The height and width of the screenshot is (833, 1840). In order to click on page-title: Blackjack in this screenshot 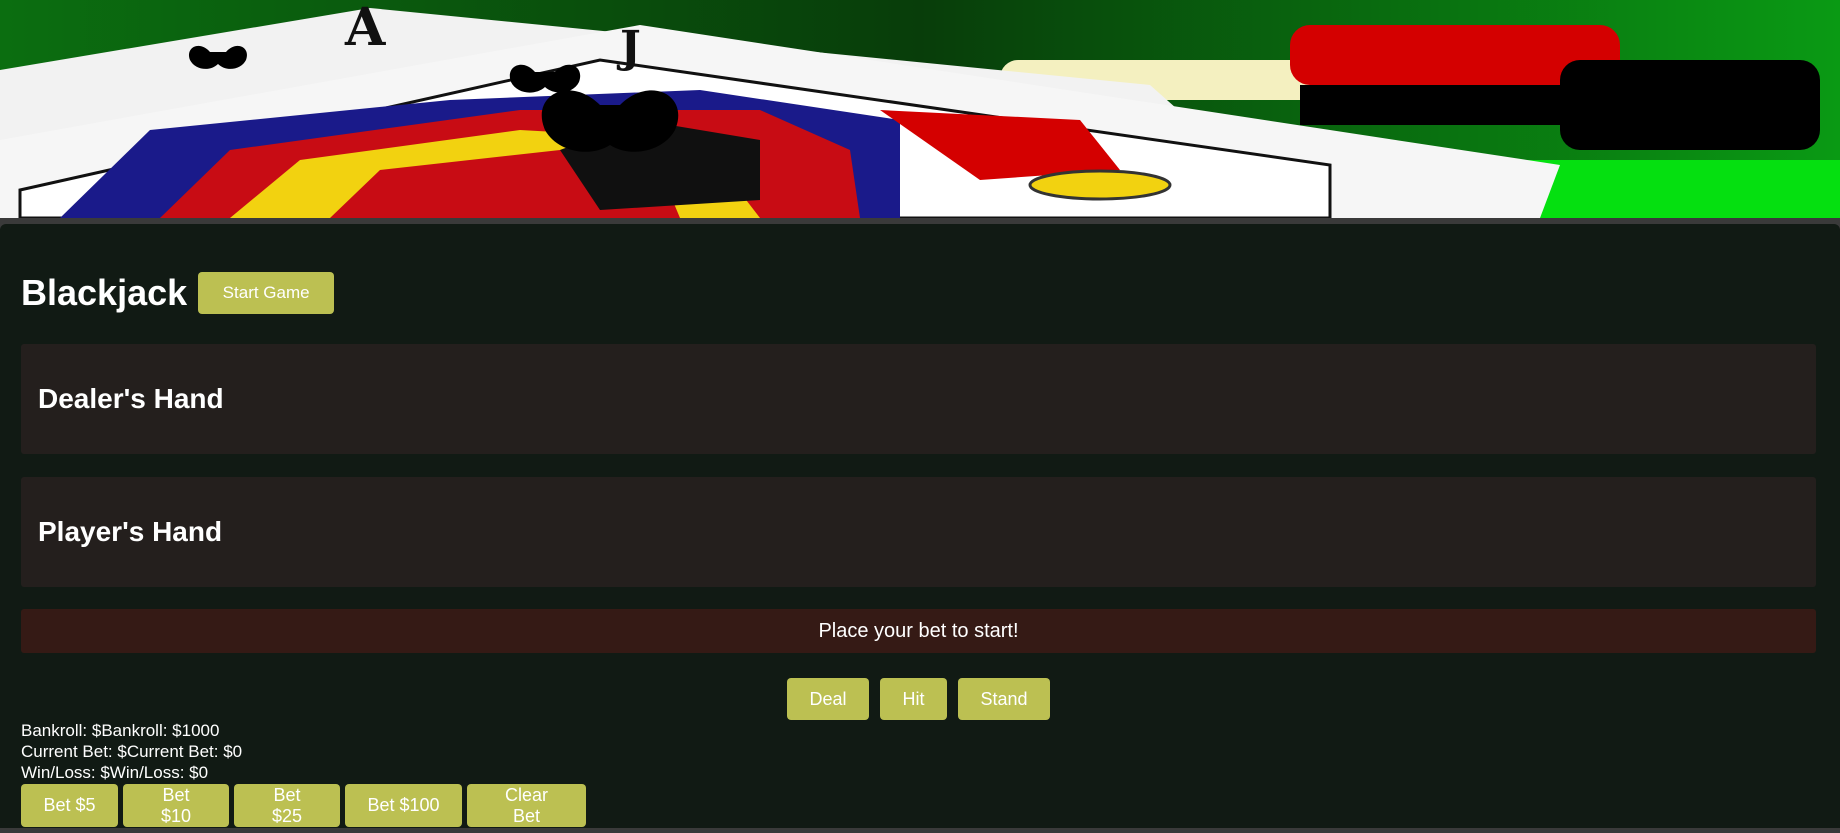, I will do `click(104, 292)`.